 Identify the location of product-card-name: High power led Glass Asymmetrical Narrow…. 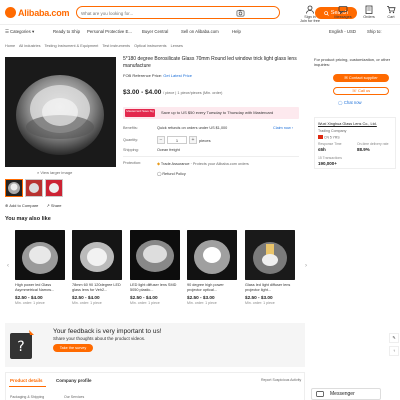
(35, 287).